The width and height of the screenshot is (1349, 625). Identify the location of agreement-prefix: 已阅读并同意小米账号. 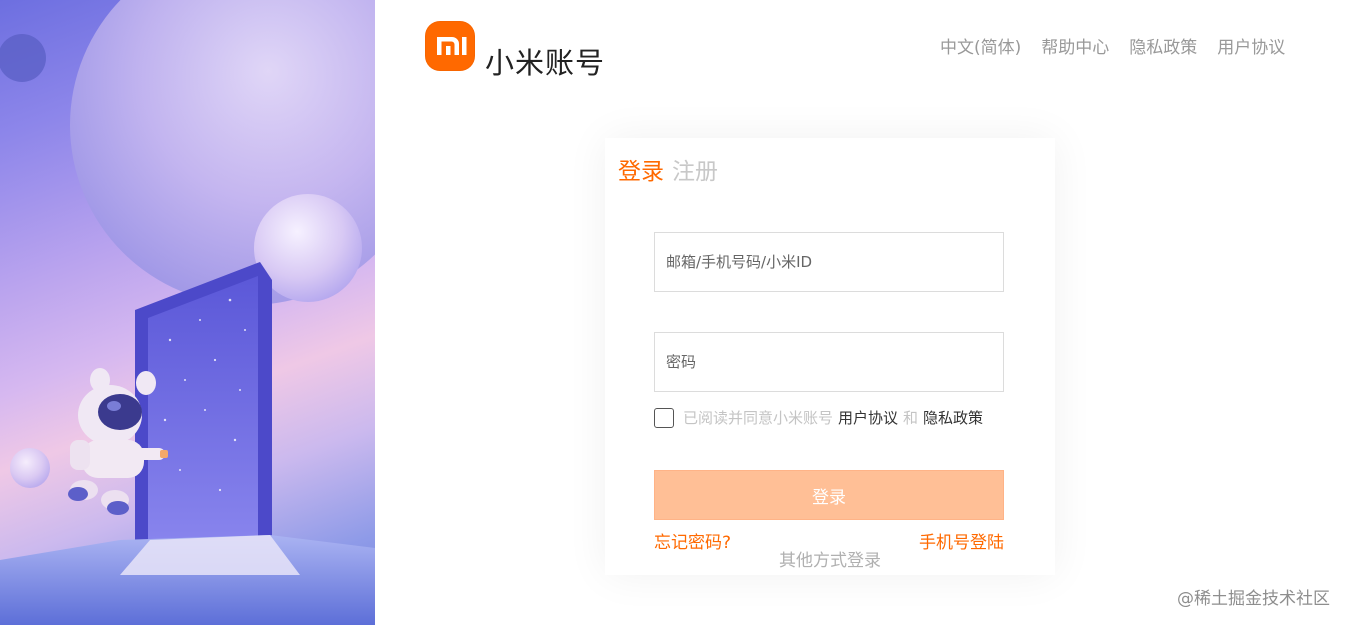
(758, 418).